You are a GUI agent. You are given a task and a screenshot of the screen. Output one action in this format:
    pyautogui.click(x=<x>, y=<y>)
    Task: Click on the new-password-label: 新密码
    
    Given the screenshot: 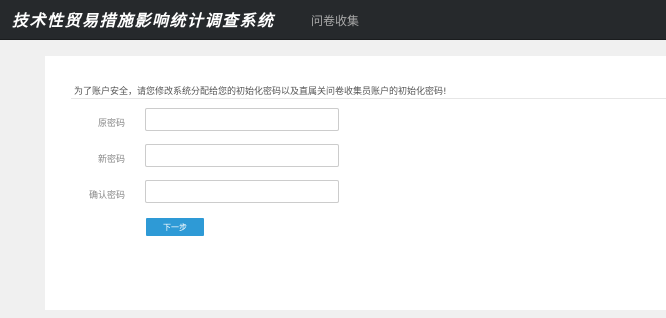 What is the action you would take?
    pyautogui.click(x=111, y=160)
    